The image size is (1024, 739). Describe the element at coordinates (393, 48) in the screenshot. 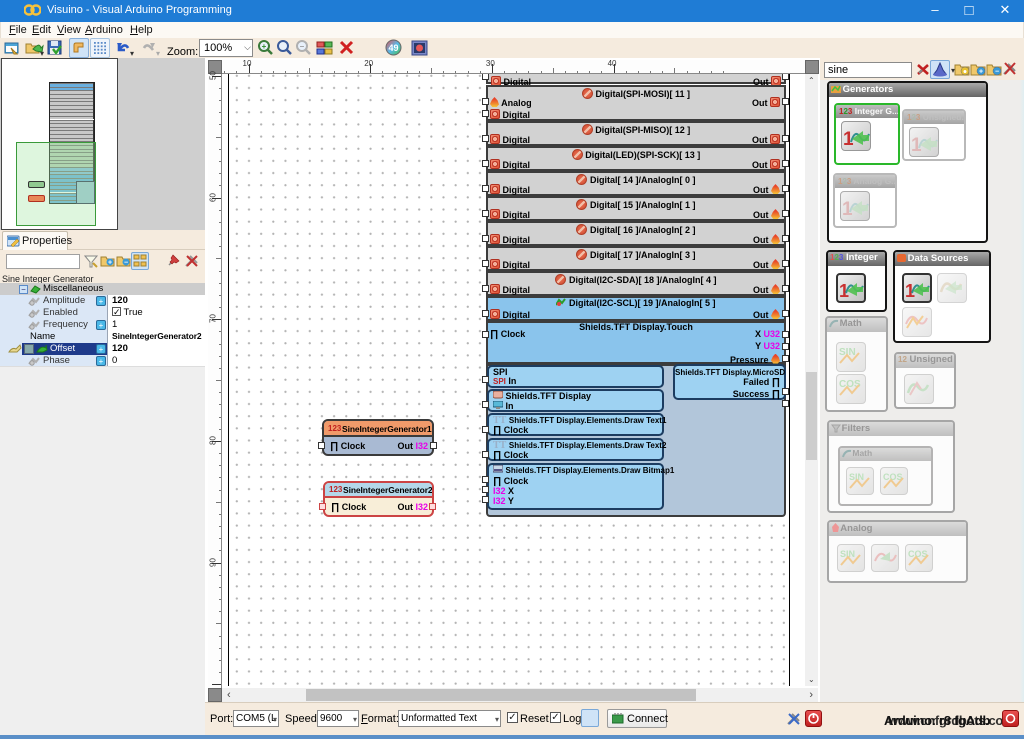

I see `svg-text: 49` at that location.